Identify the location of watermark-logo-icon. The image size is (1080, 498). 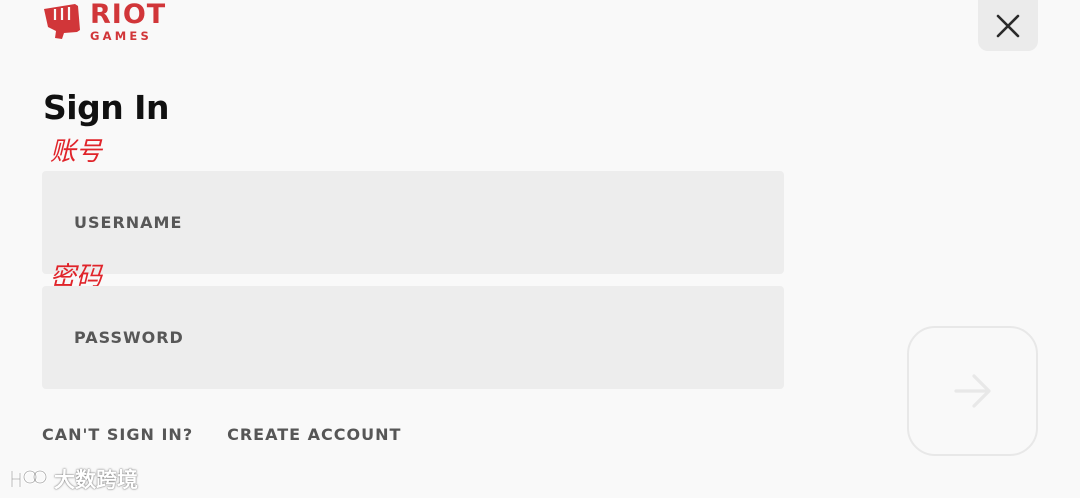
(29, 478).